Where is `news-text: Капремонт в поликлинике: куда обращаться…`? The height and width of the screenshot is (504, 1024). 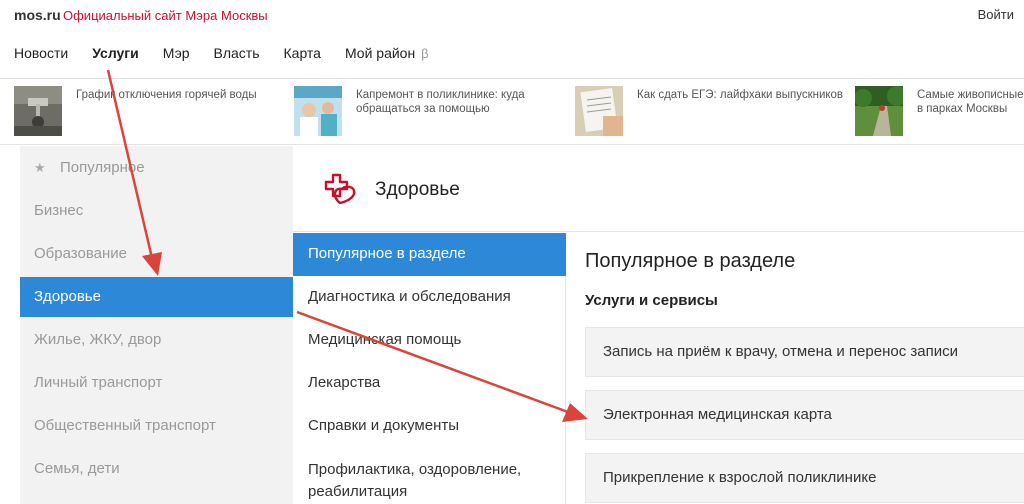 news-text: Капремонт в поликлинике: куда обращаться… is located at coordinates (440, 112).